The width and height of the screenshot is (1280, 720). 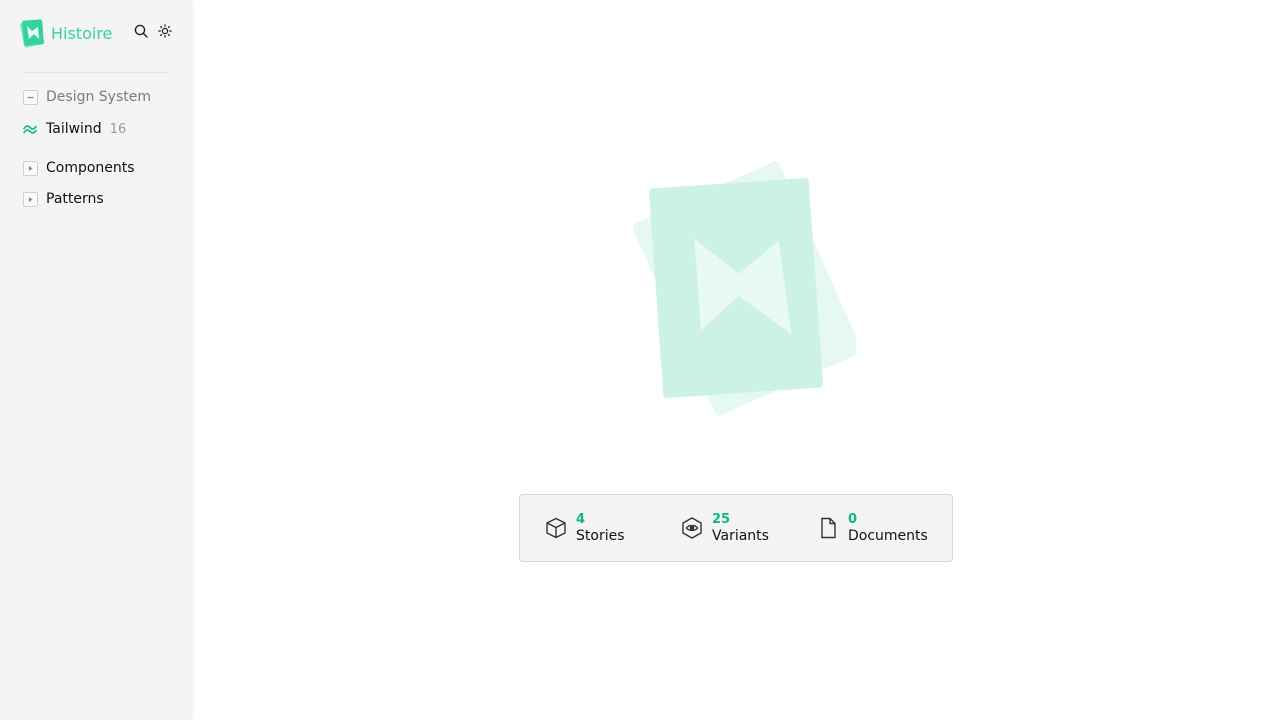 What do you see at coordinates (828, 528) in the screenshot?
I see `document-icon` at bounding box center [828, 528].